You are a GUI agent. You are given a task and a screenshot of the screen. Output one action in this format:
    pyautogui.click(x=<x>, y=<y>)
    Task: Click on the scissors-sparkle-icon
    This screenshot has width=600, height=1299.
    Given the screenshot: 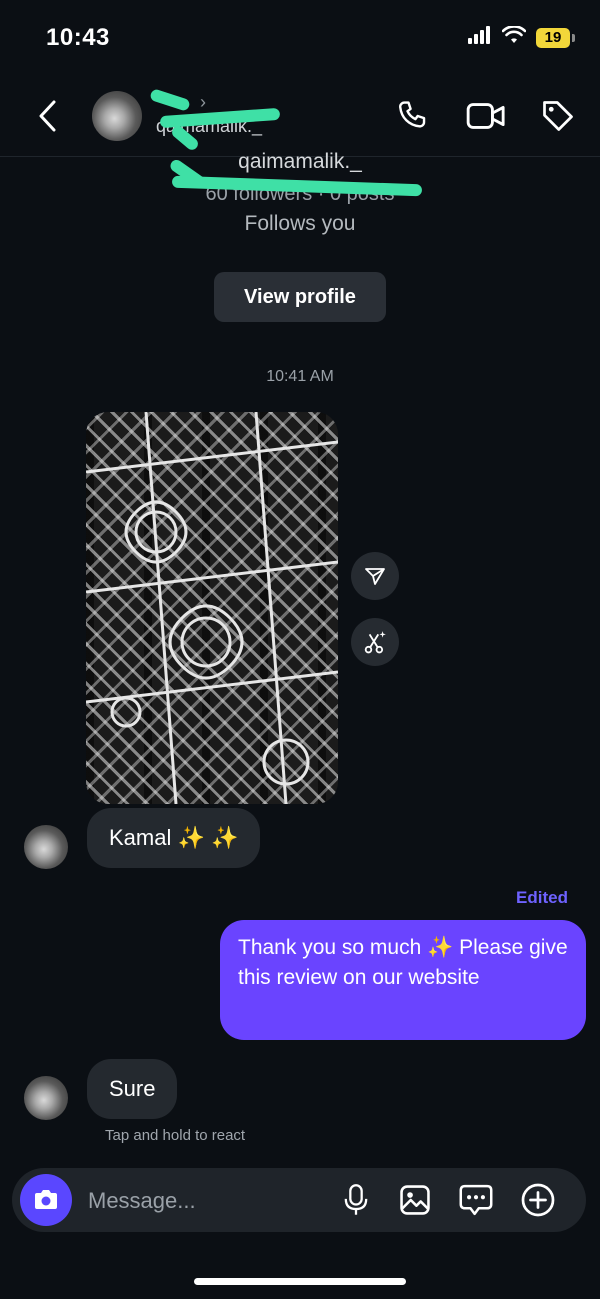 What is the action you would take?
    pyautogui.click(x=375, y=642)
    